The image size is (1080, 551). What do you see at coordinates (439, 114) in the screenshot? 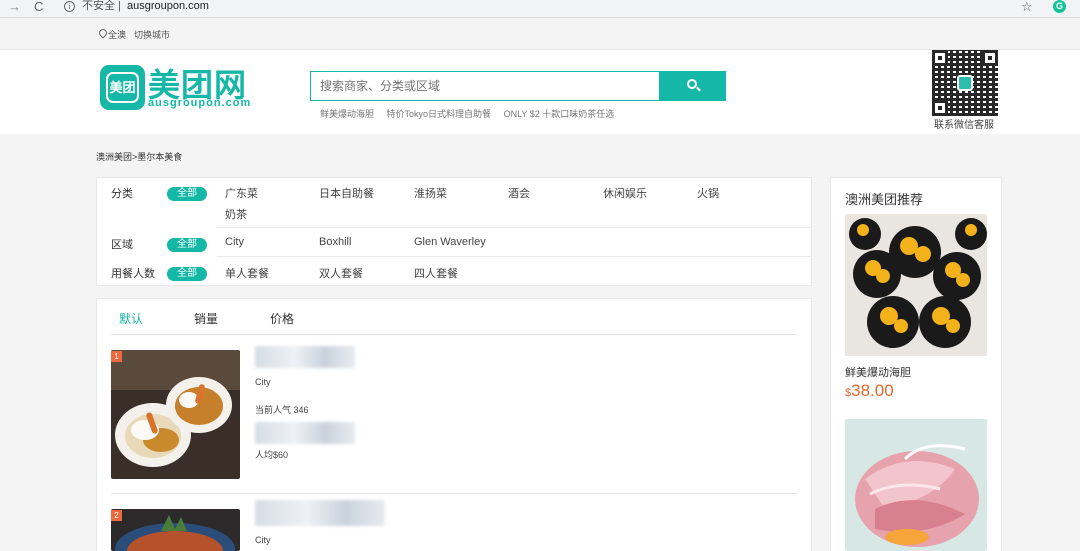
I see `hot-search-link: 特价Tokyo日式料理自助餐` at bounding box center [439, 114].